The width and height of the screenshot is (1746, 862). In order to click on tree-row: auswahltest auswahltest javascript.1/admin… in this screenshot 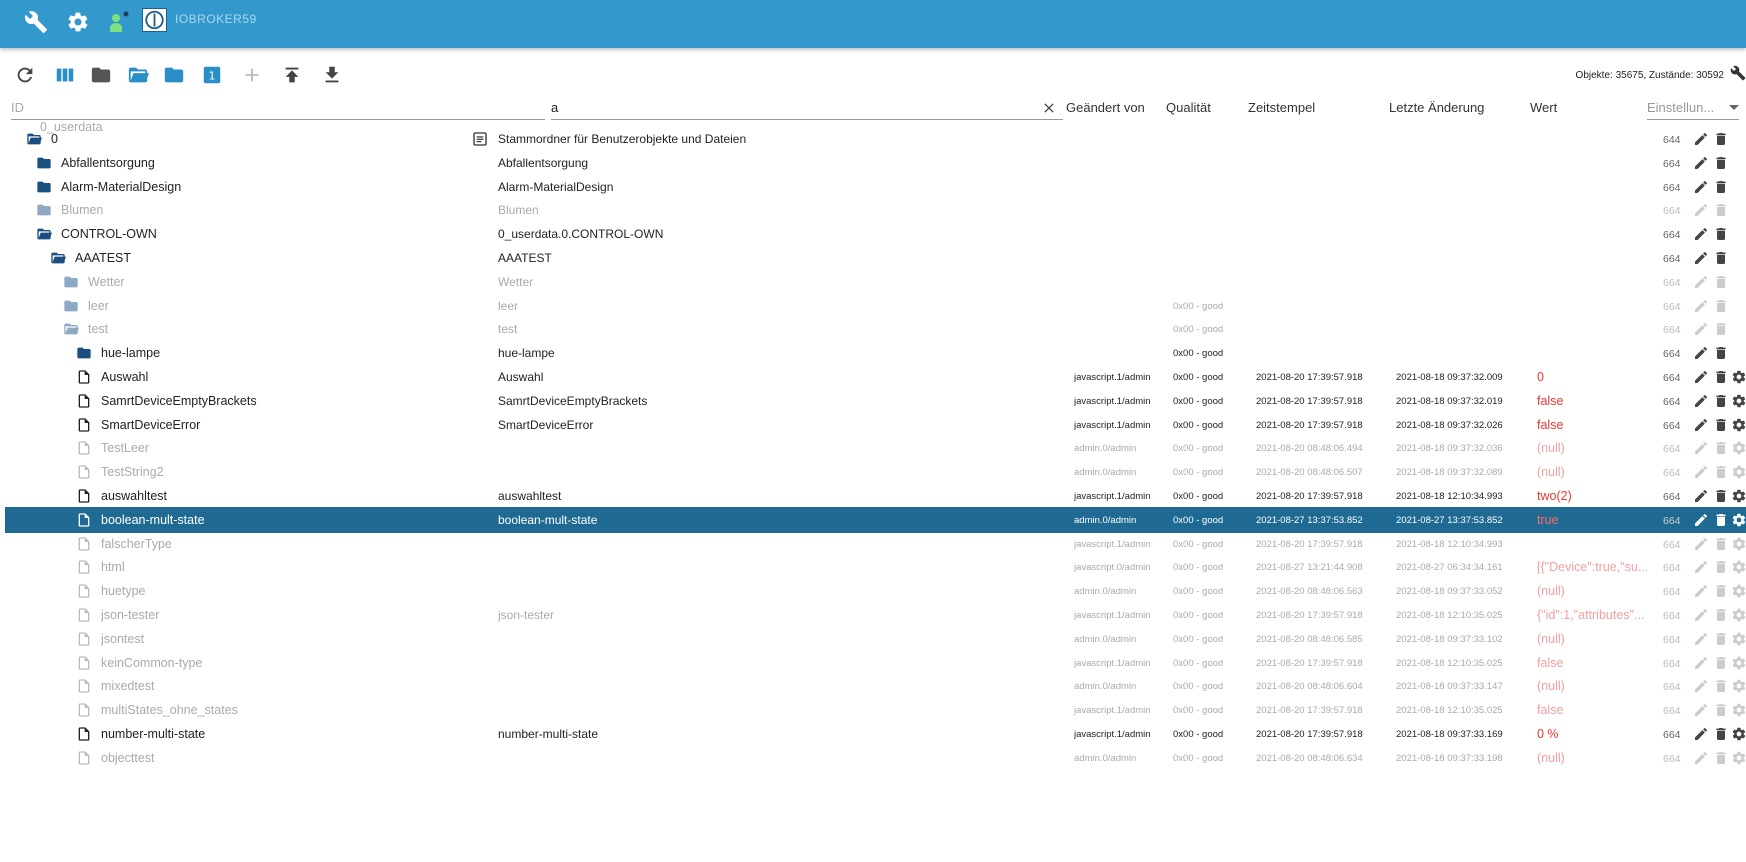, I will do `click(875, 496)`.